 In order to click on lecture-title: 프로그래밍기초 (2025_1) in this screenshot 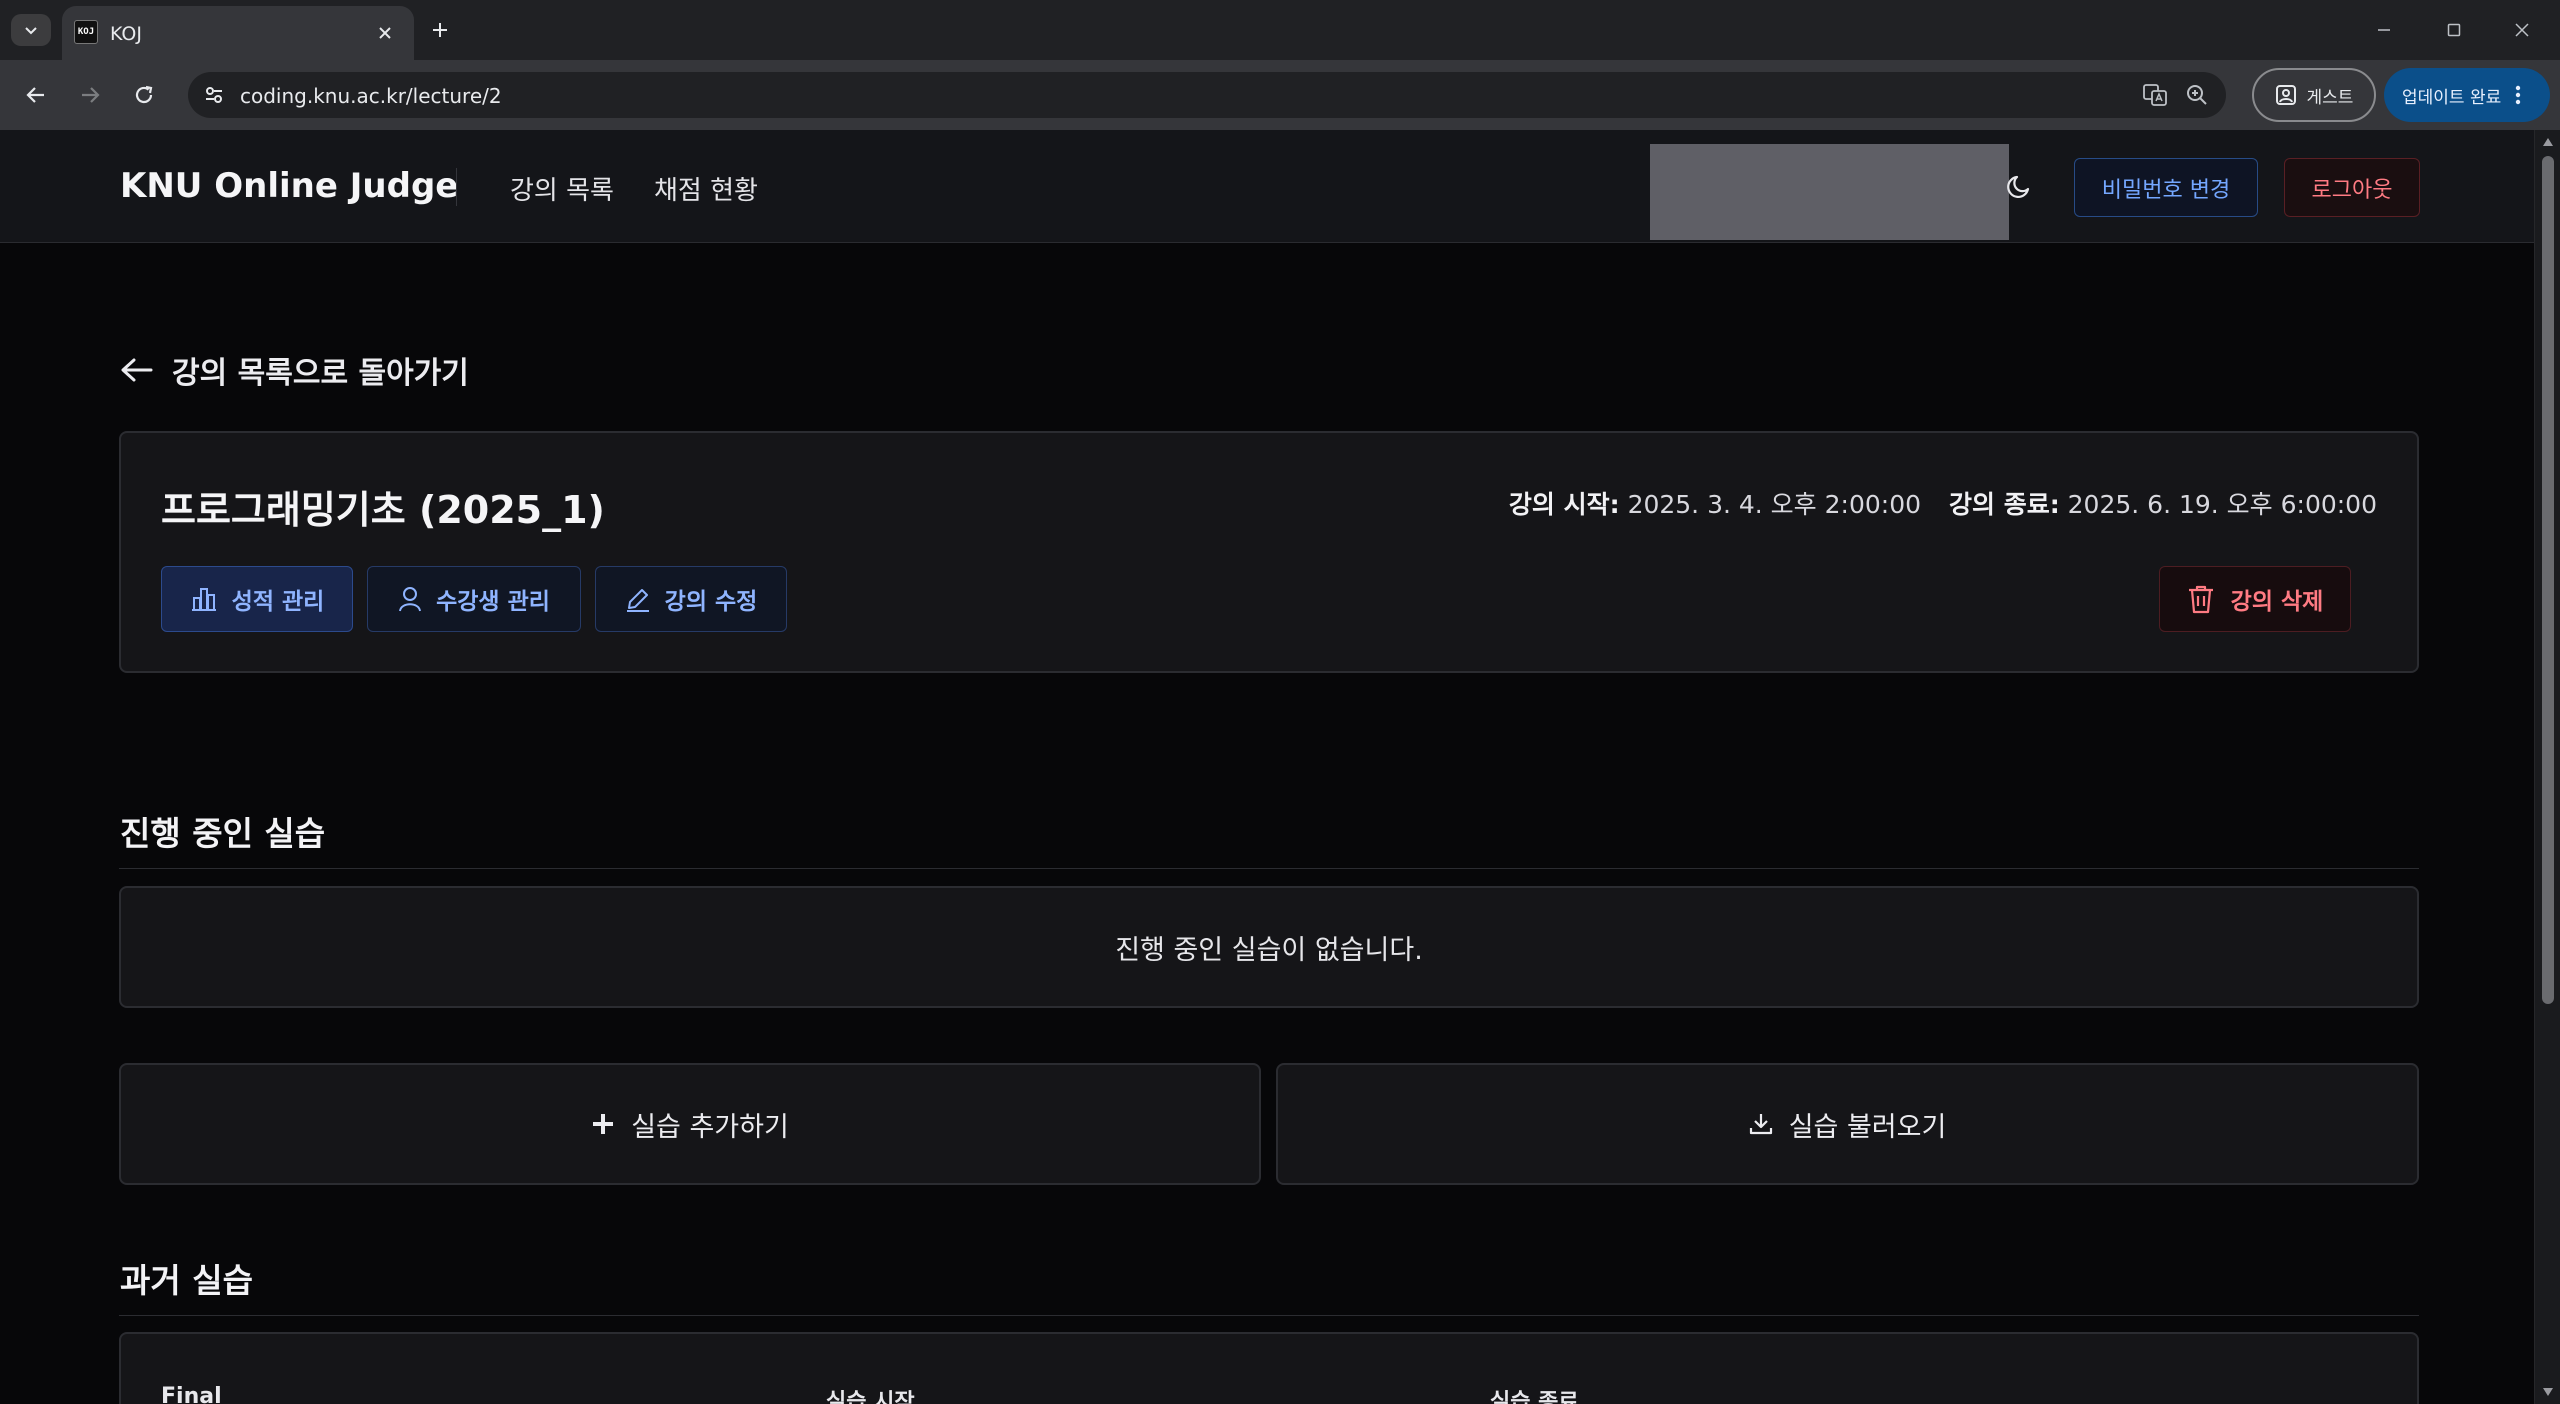, I will do `click(383, 510)`.